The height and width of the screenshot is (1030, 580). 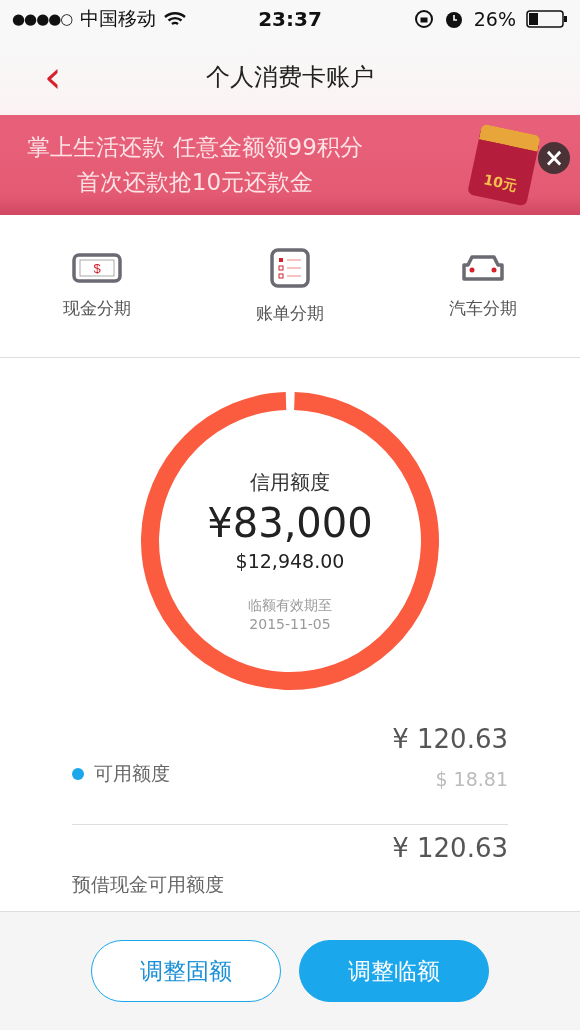 What do you see at coordinates (290, 267) in the screenshot?
I see `list-icon` at bounding box center [290, 267].